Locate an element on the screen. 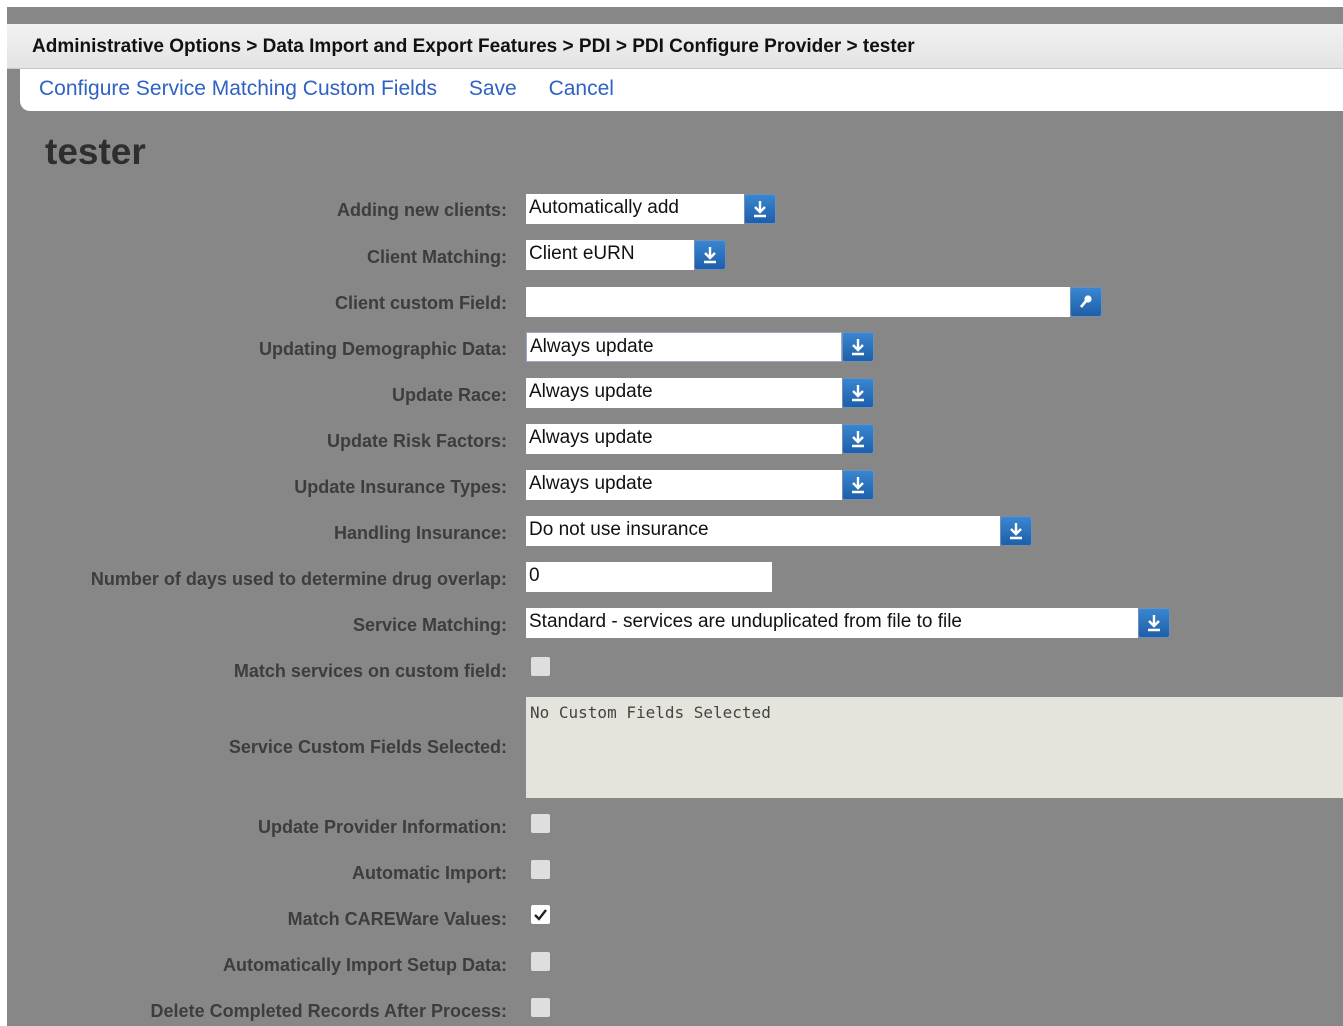  adding-new-clients-dropdown-button is located at coordinates (760, 209).